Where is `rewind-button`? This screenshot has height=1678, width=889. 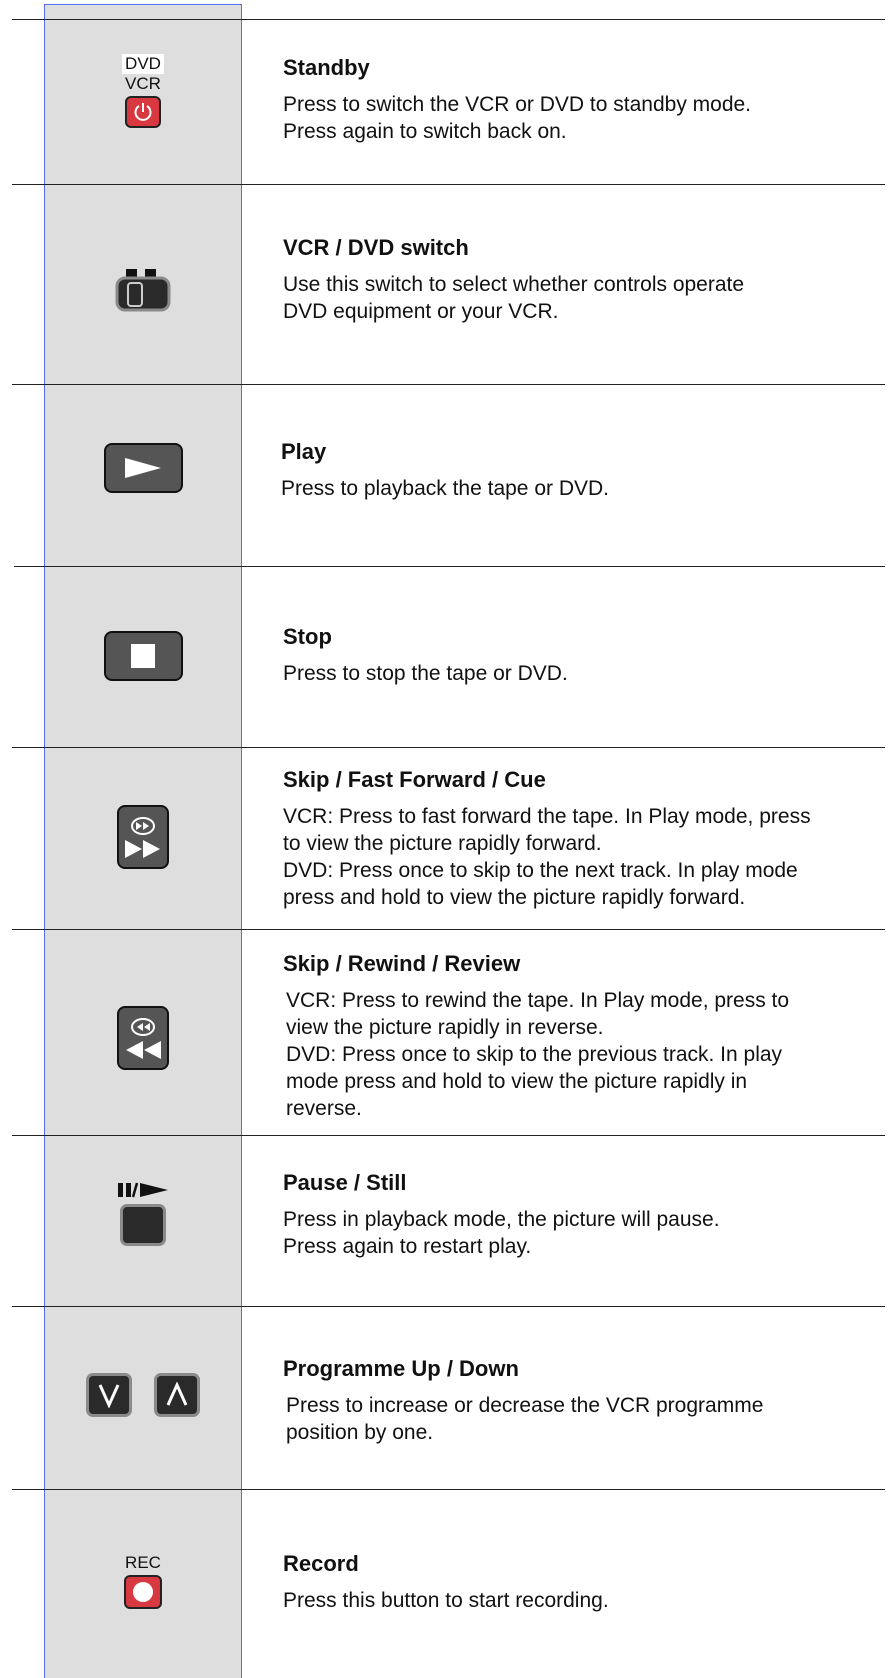
rewind-button is located at coordinates (143, 1038).